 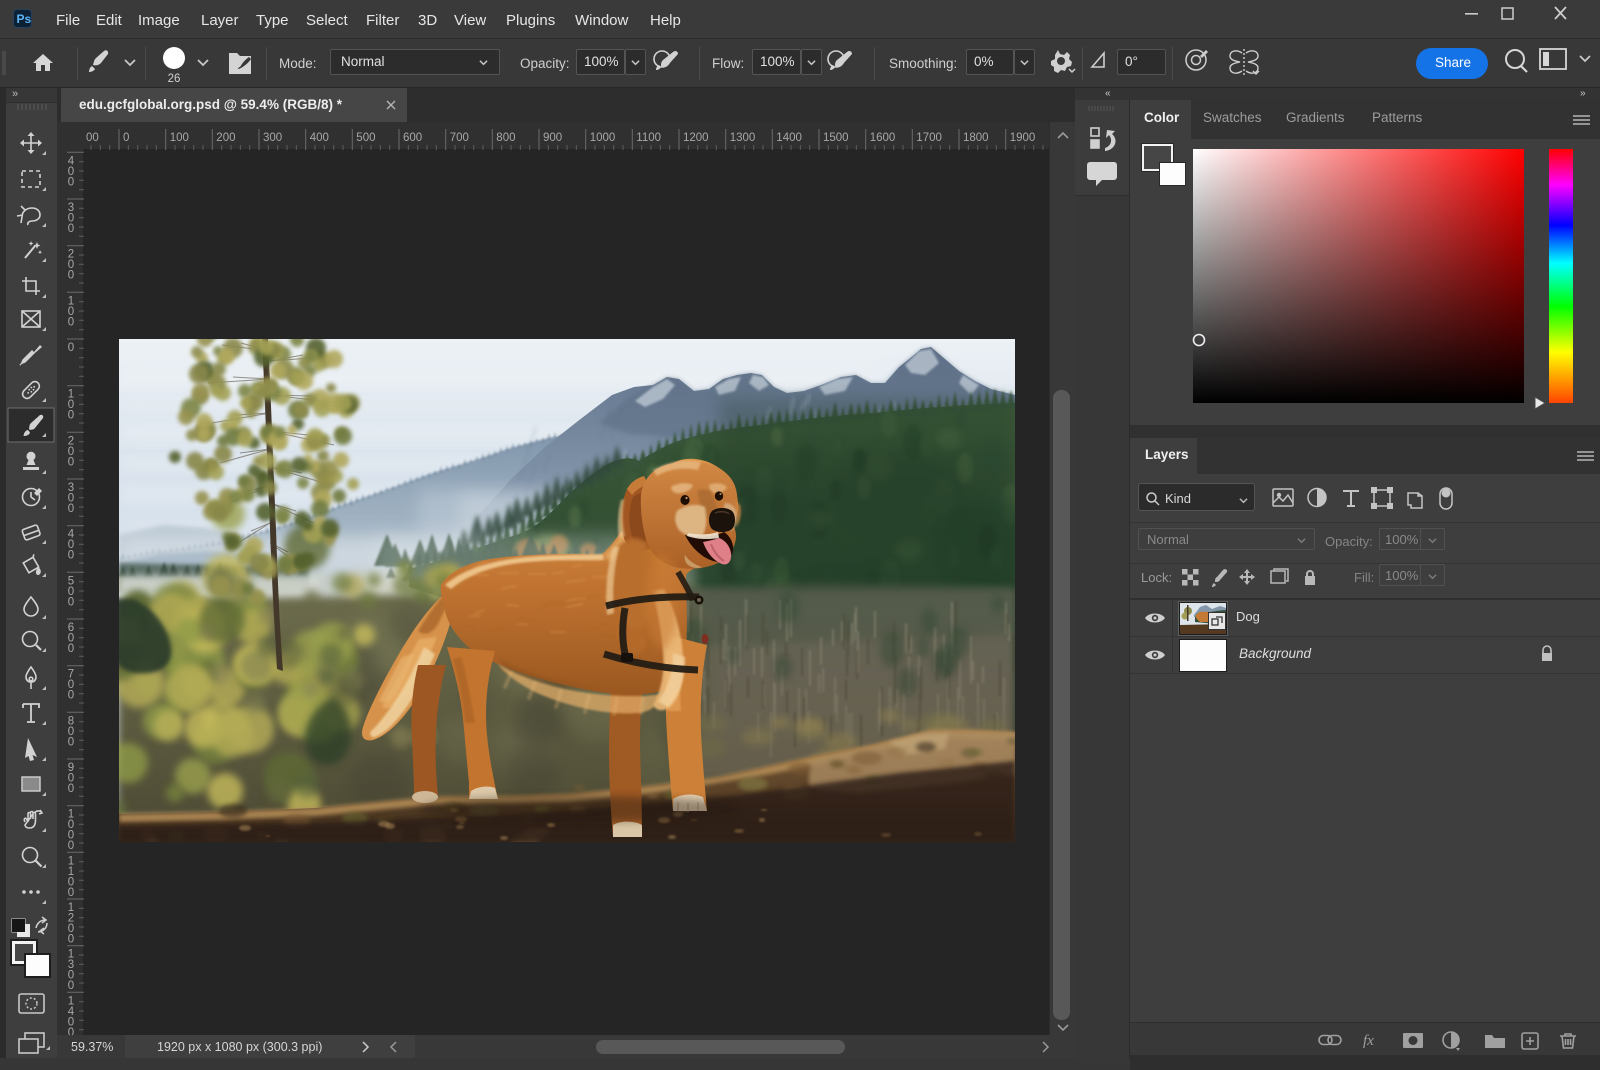 What do you see at coordinates (179, 138) in the screenshot?
I see `svg-text: 100` at bounding box center [179, 138].